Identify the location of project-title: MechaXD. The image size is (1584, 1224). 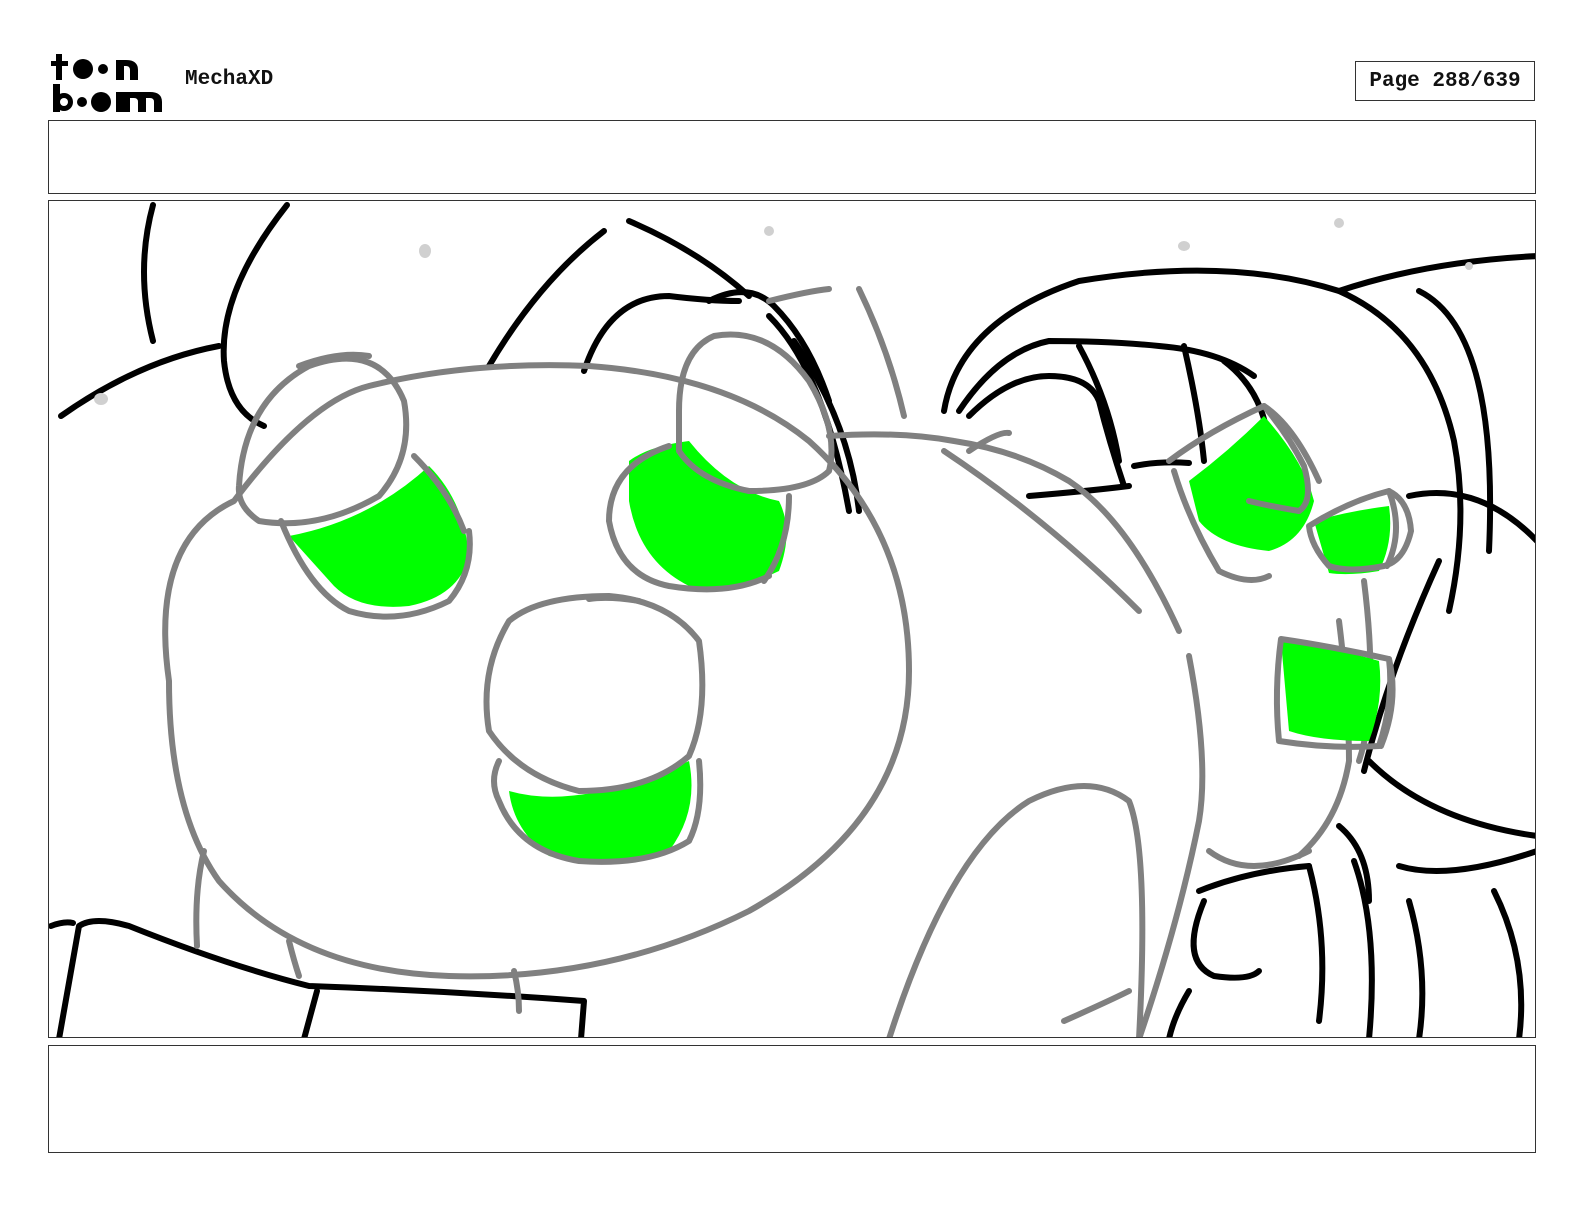
(229, 79).